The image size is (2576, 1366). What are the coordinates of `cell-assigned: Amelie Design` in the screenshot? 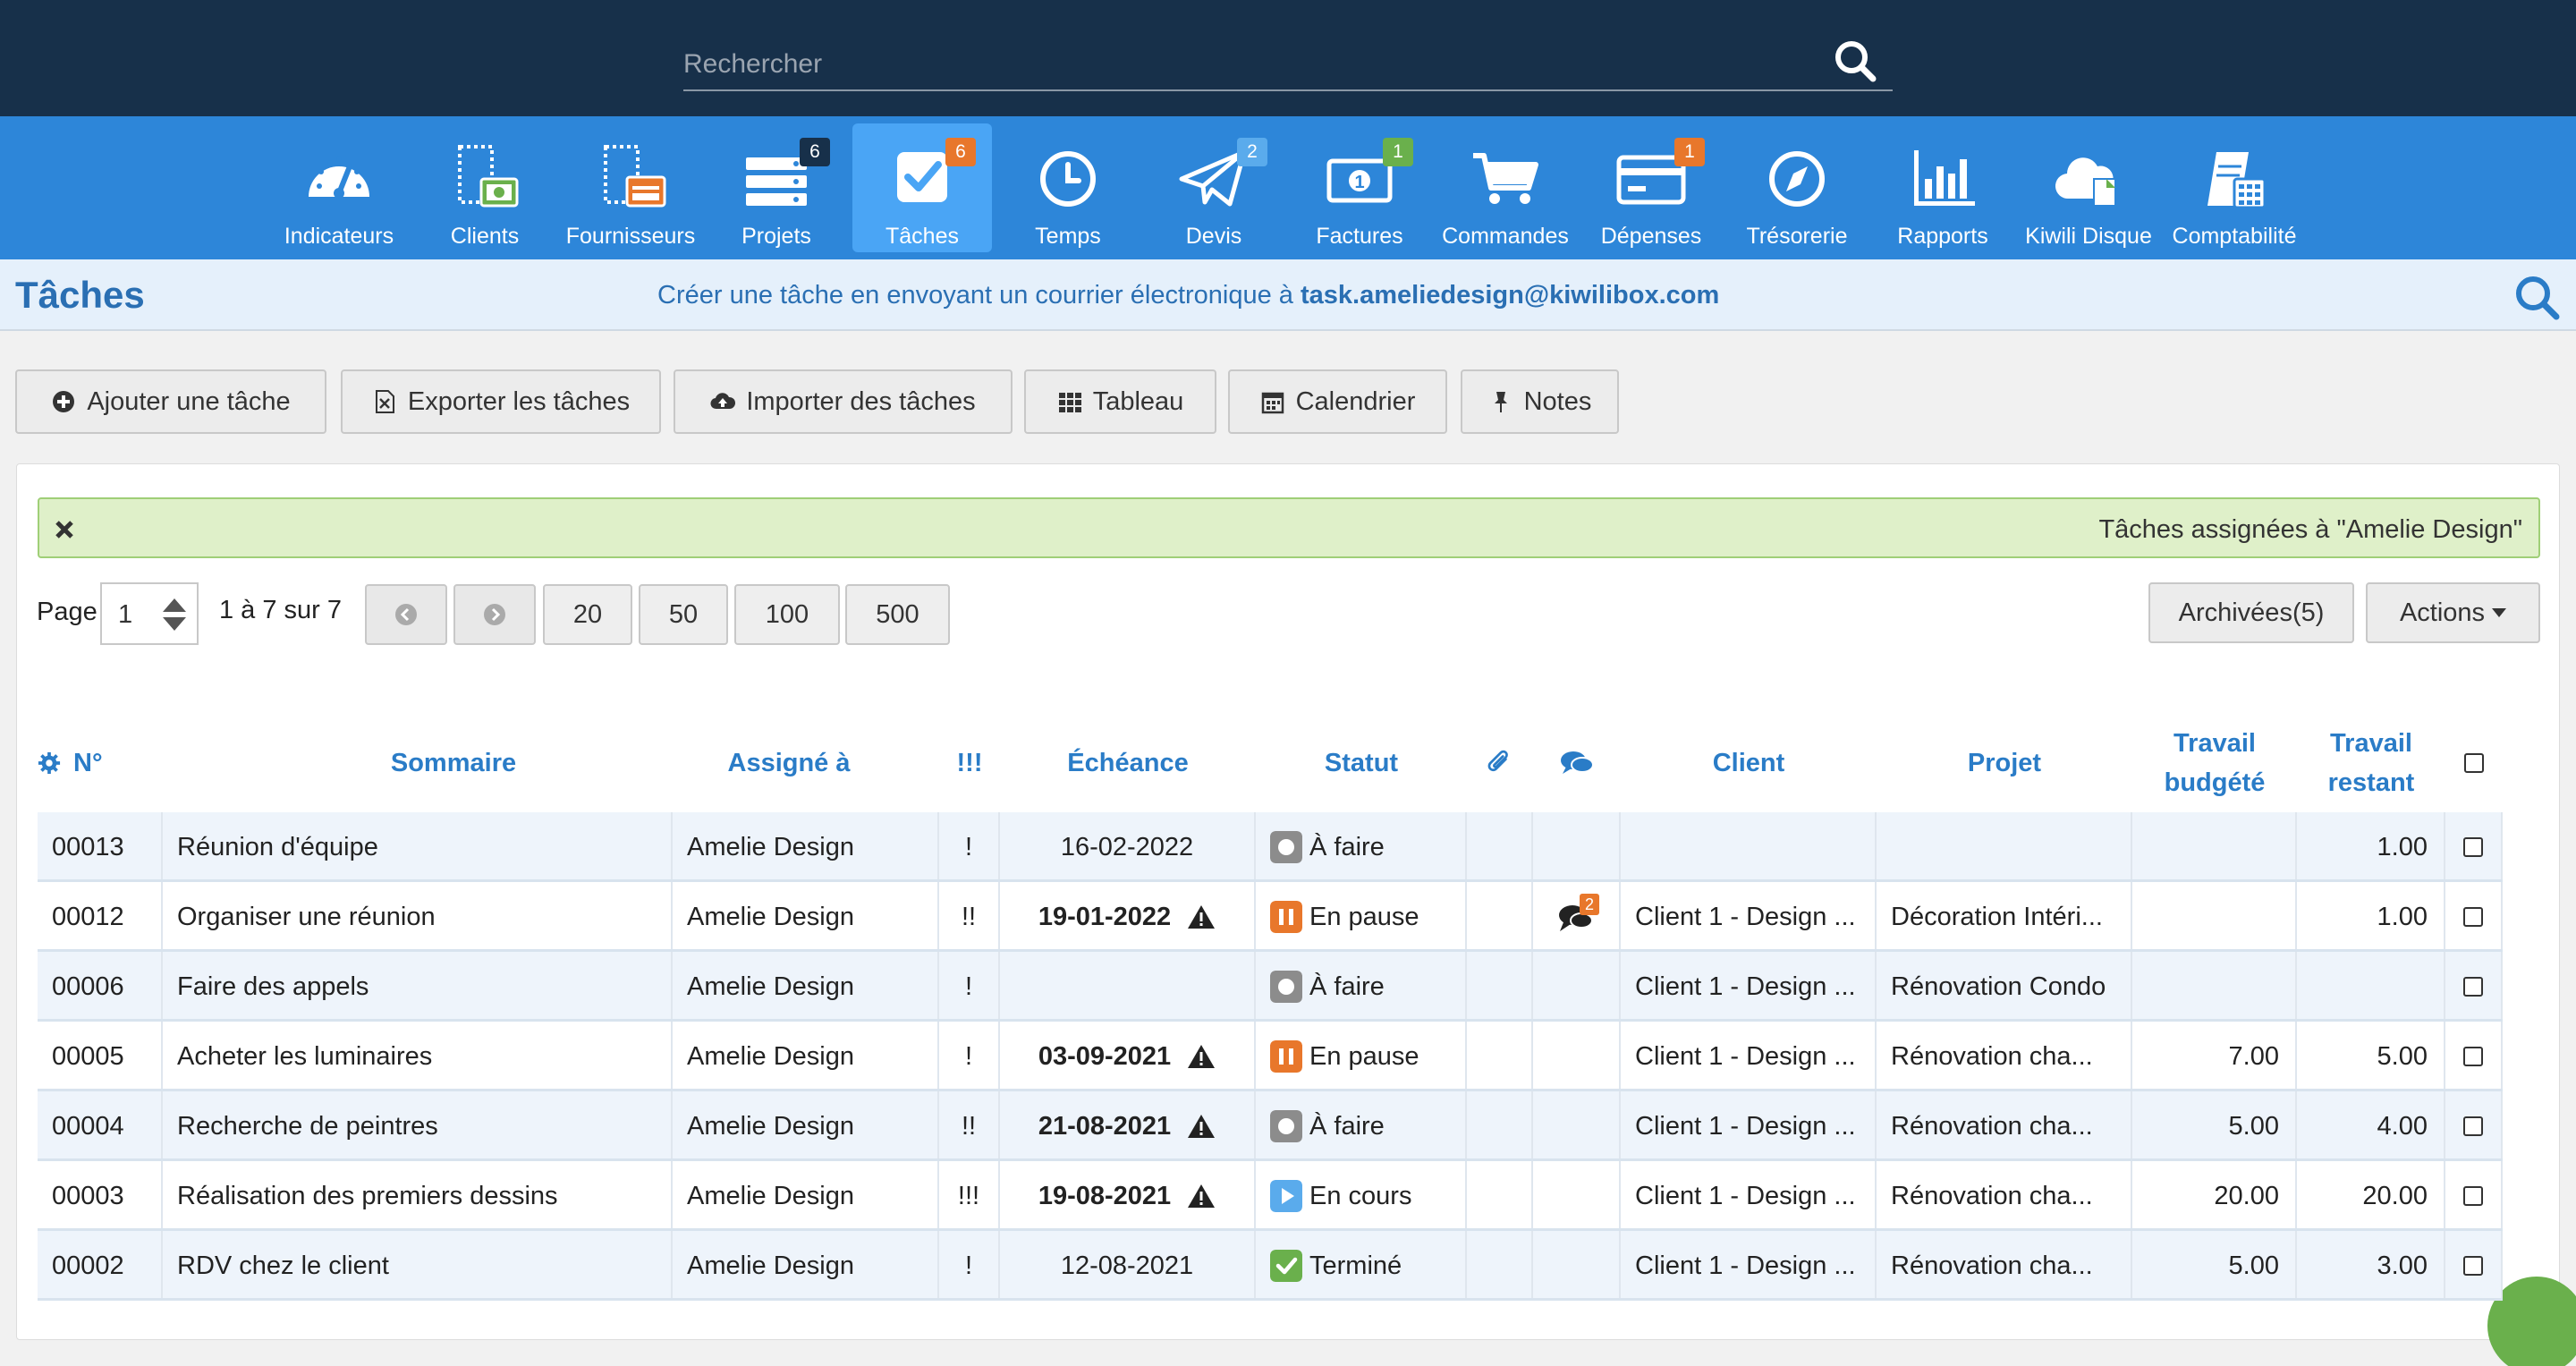 It's located at (806, 917).